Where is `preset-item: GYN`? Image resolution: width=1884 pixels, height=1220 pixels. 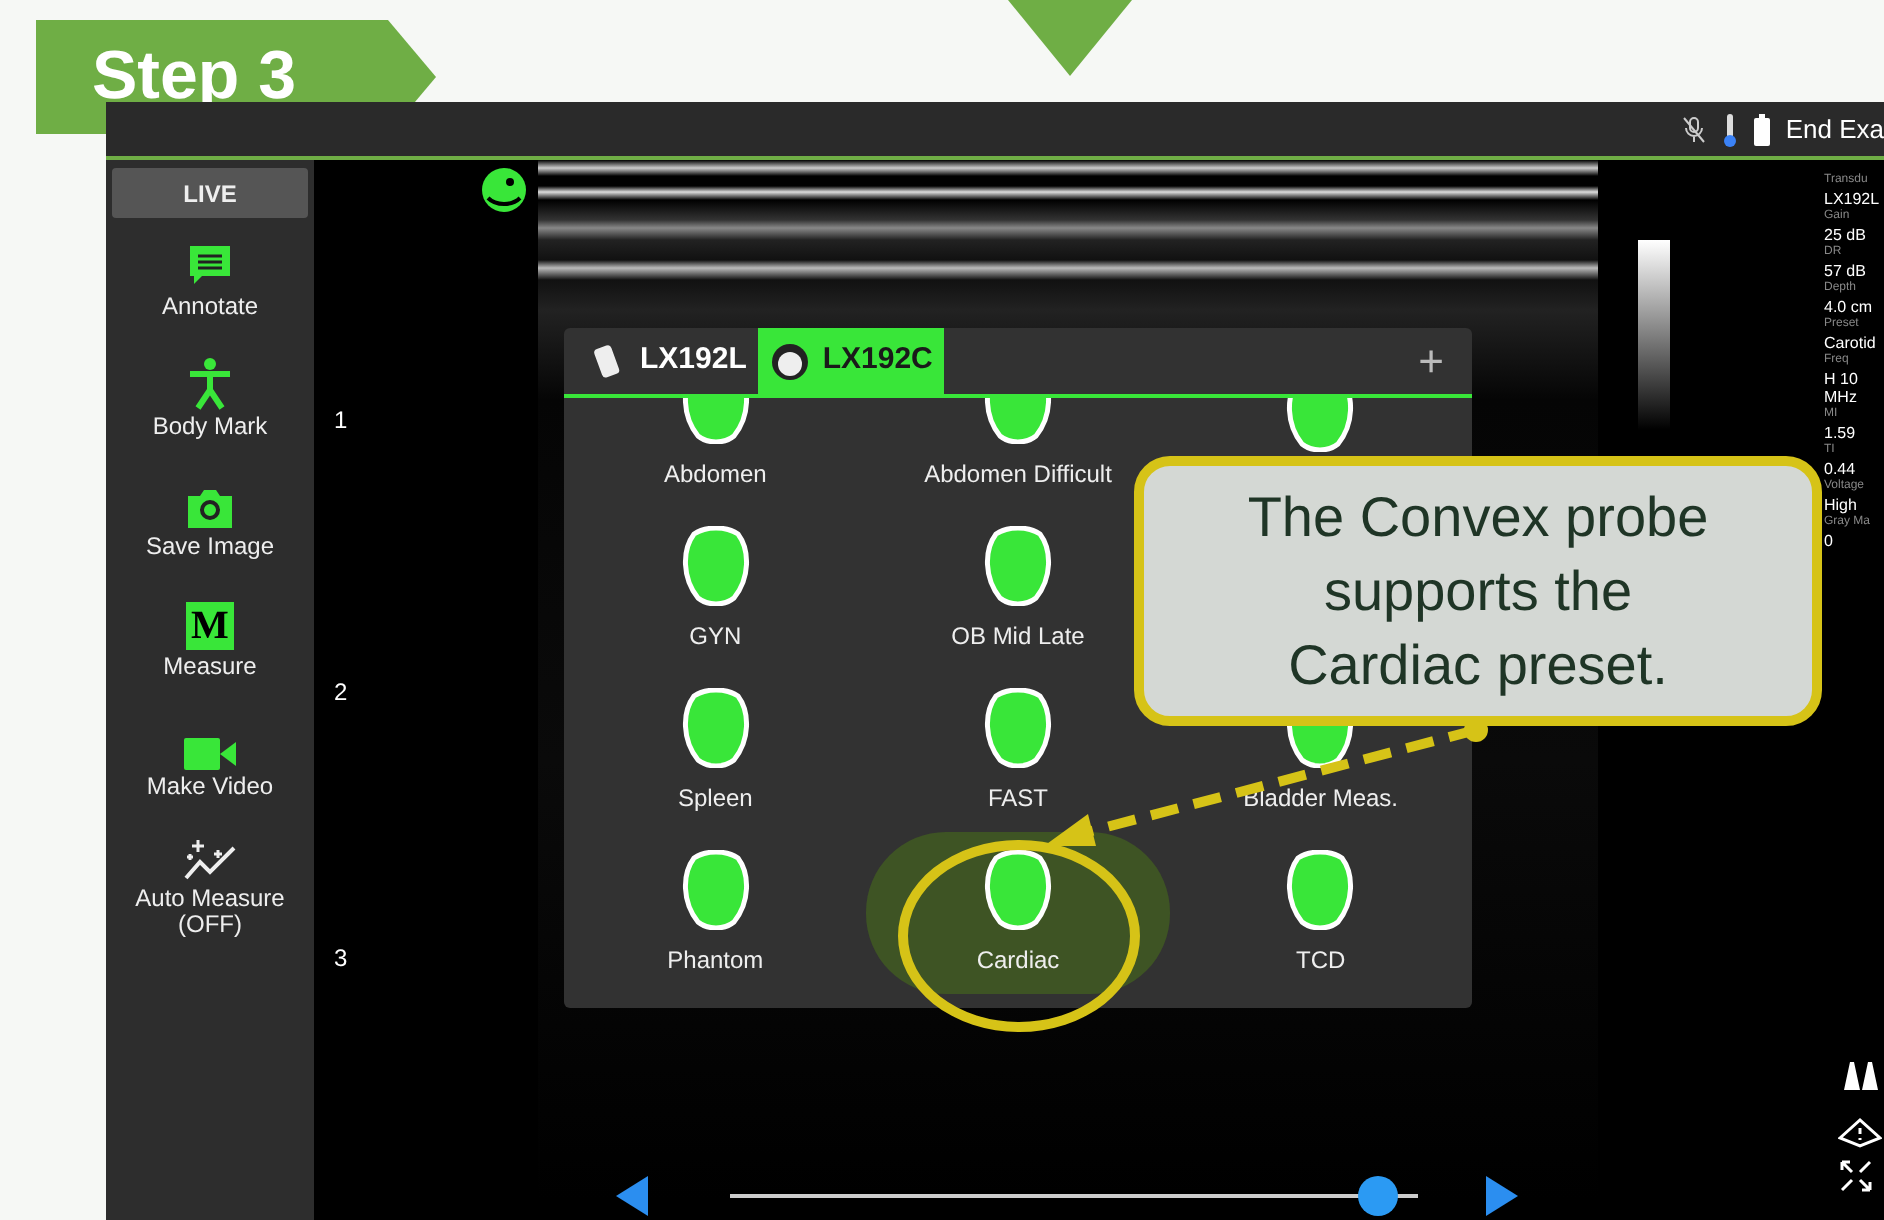
preset-item: GYN is located at coordinates (715, 589).